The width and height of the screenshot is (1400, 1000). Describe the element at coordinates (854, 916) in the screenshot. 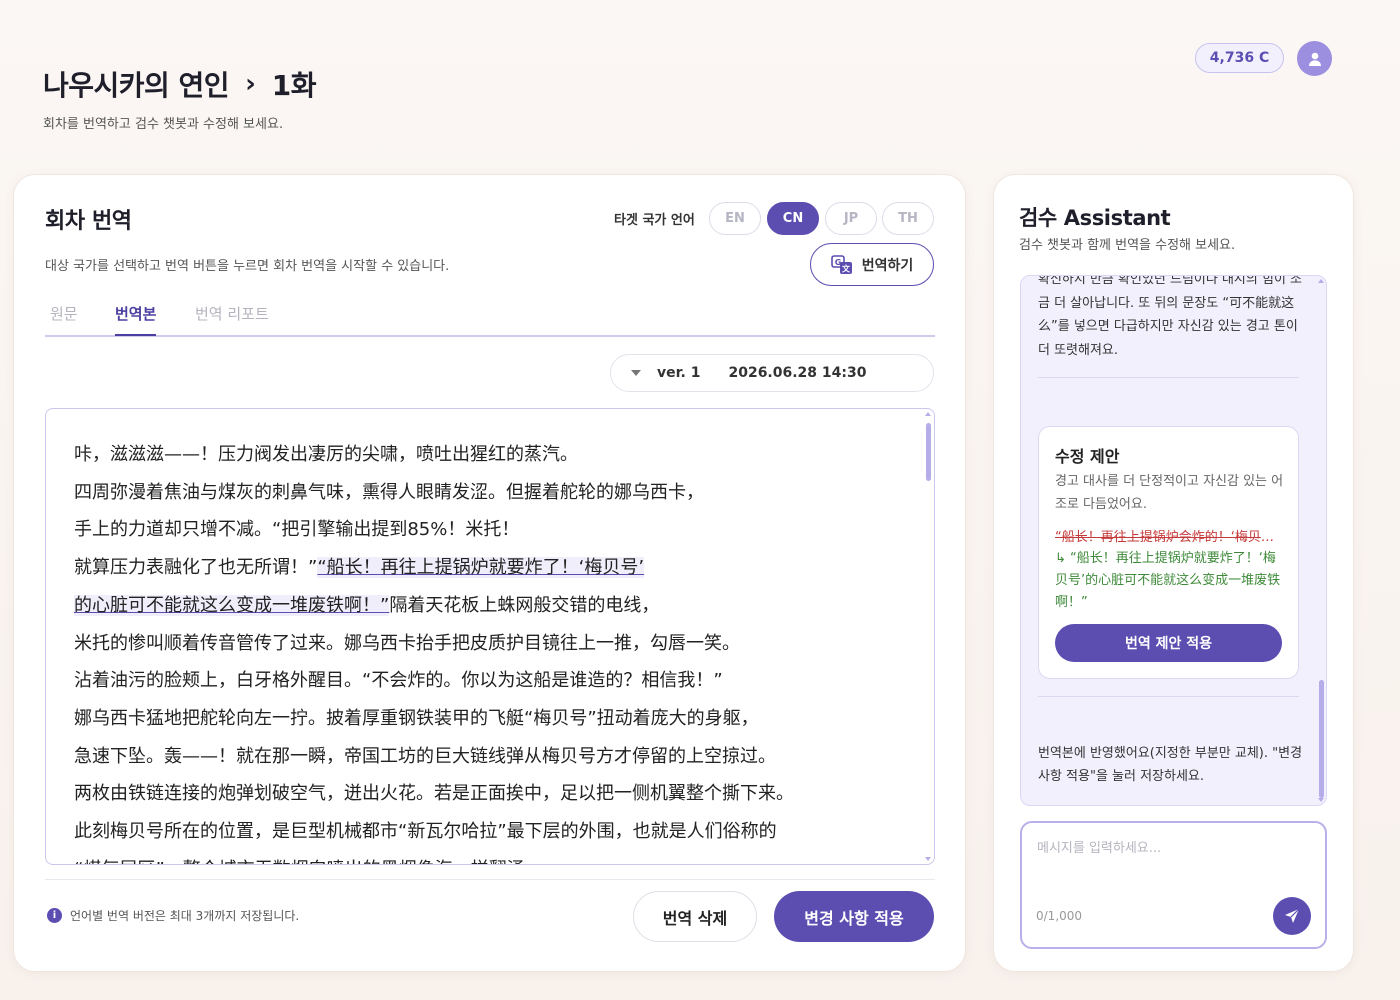

I see `apply-changes-button: 변경 사항 적용` at that location.